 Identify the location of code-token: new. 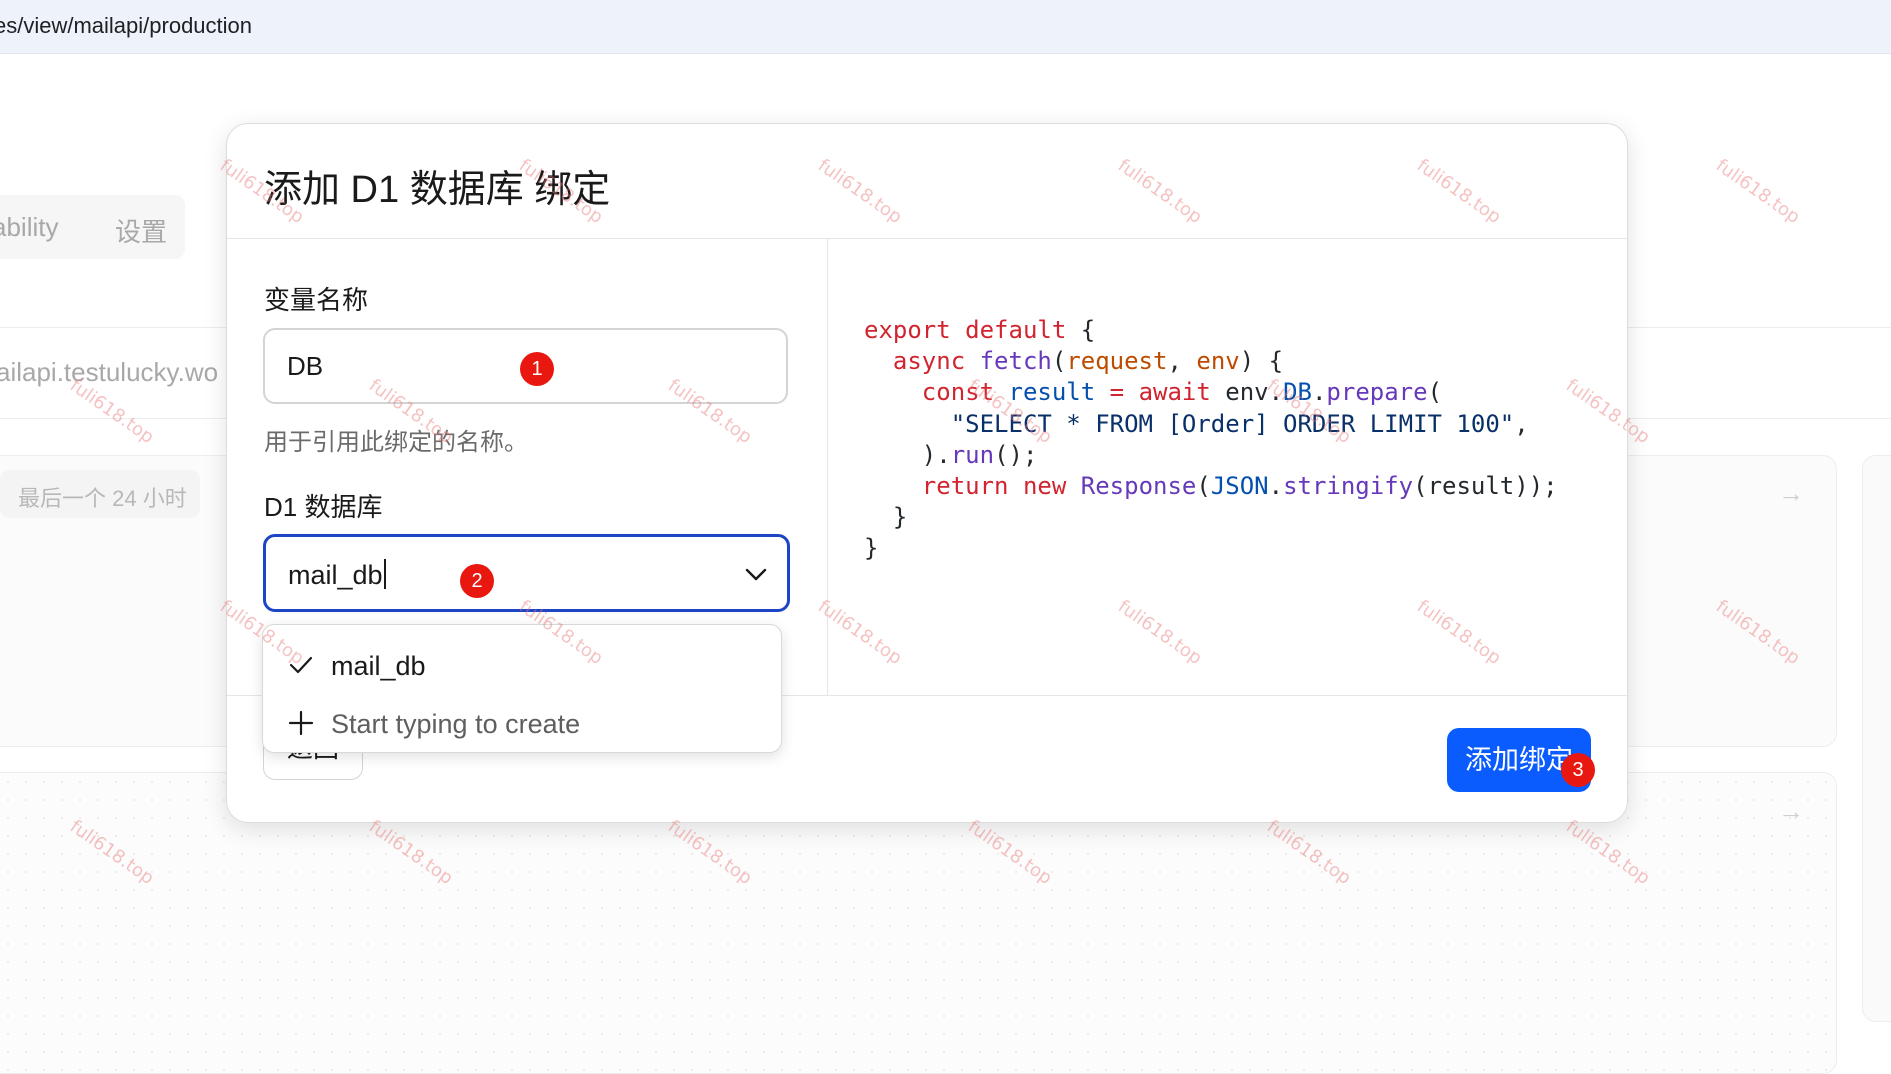
(1044, 486).